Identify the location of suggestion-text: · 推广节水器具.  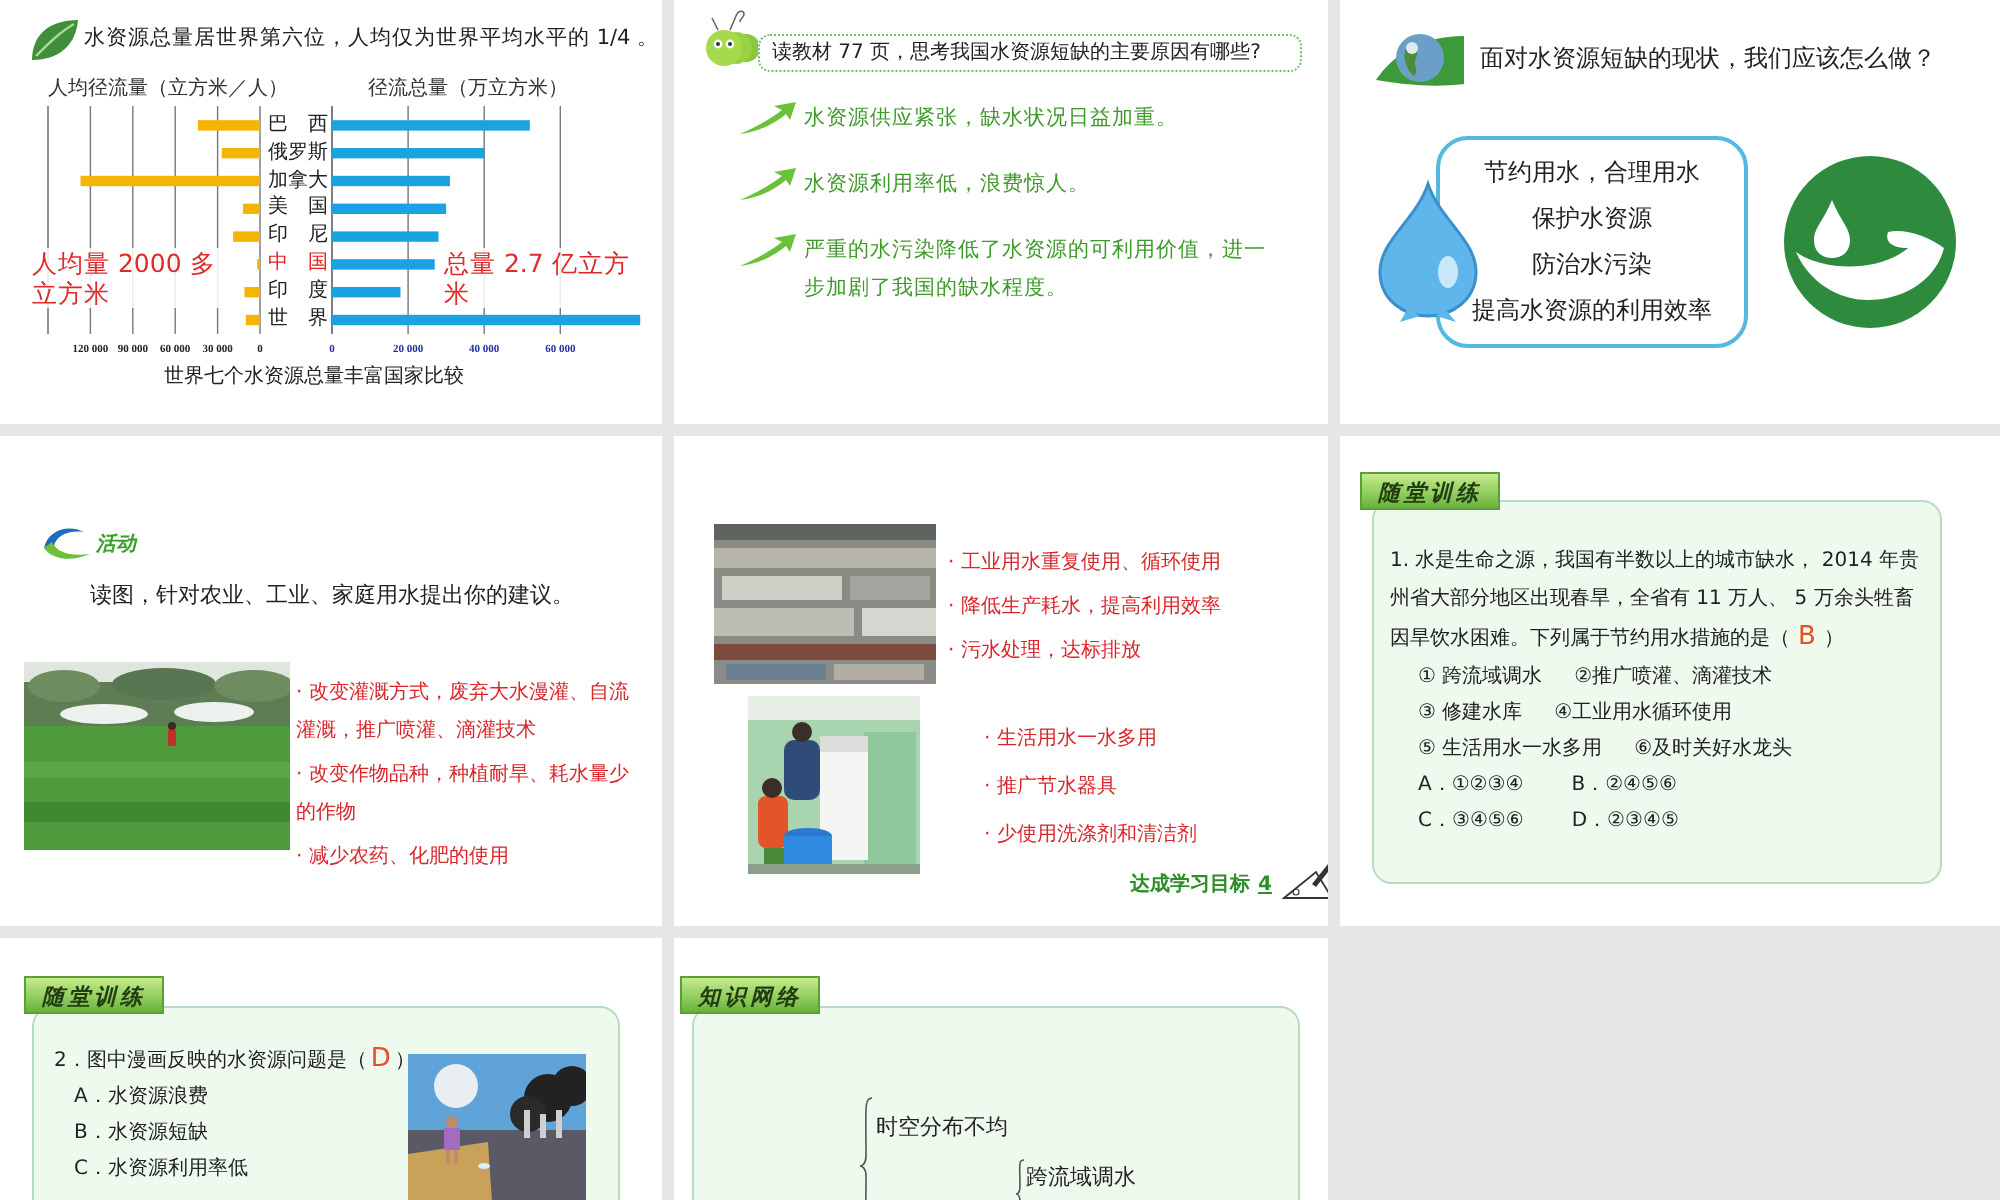
(1051, 787).